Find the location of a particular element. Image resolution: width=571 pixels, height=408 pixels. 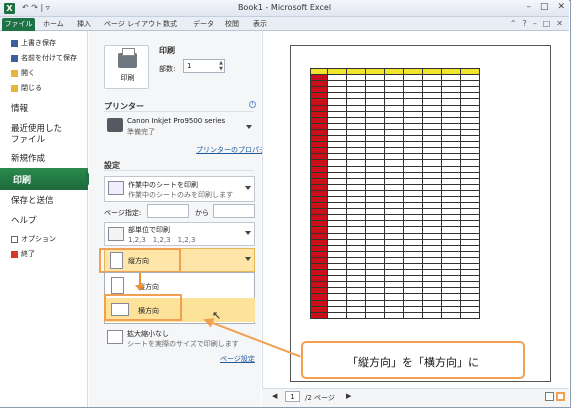

next-page-icon: ▶ is located at coordinates (348, 396).